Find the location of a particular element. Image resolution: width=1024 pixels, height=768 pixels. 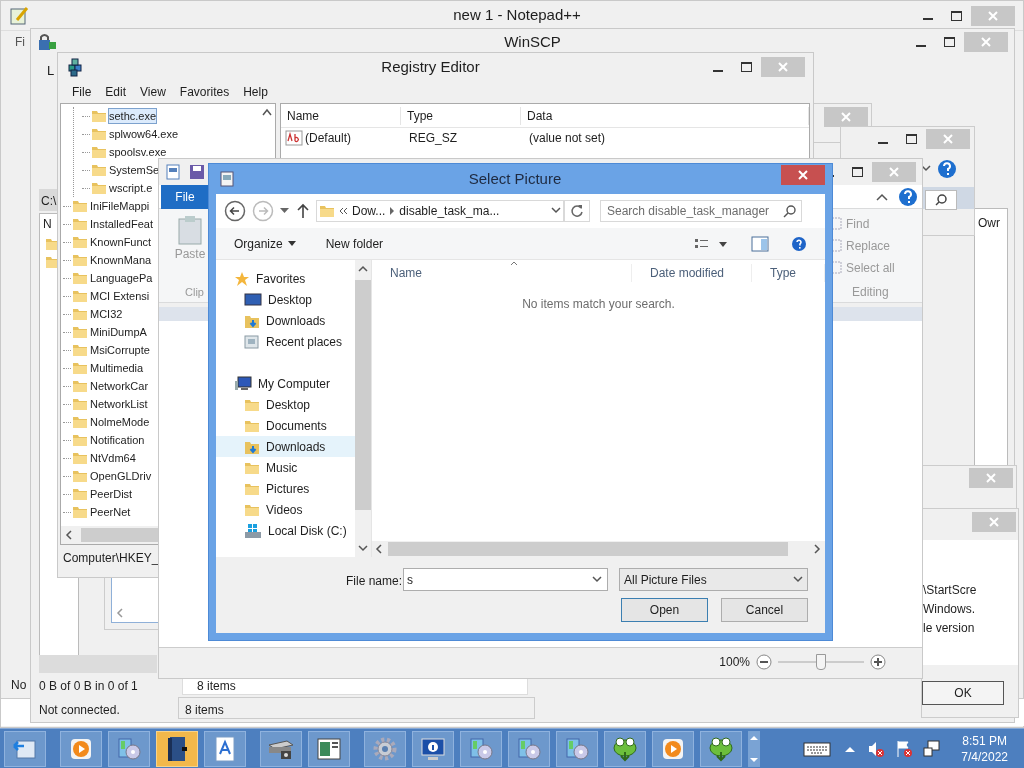

view-options-icon is located at coordinates (712, 243).